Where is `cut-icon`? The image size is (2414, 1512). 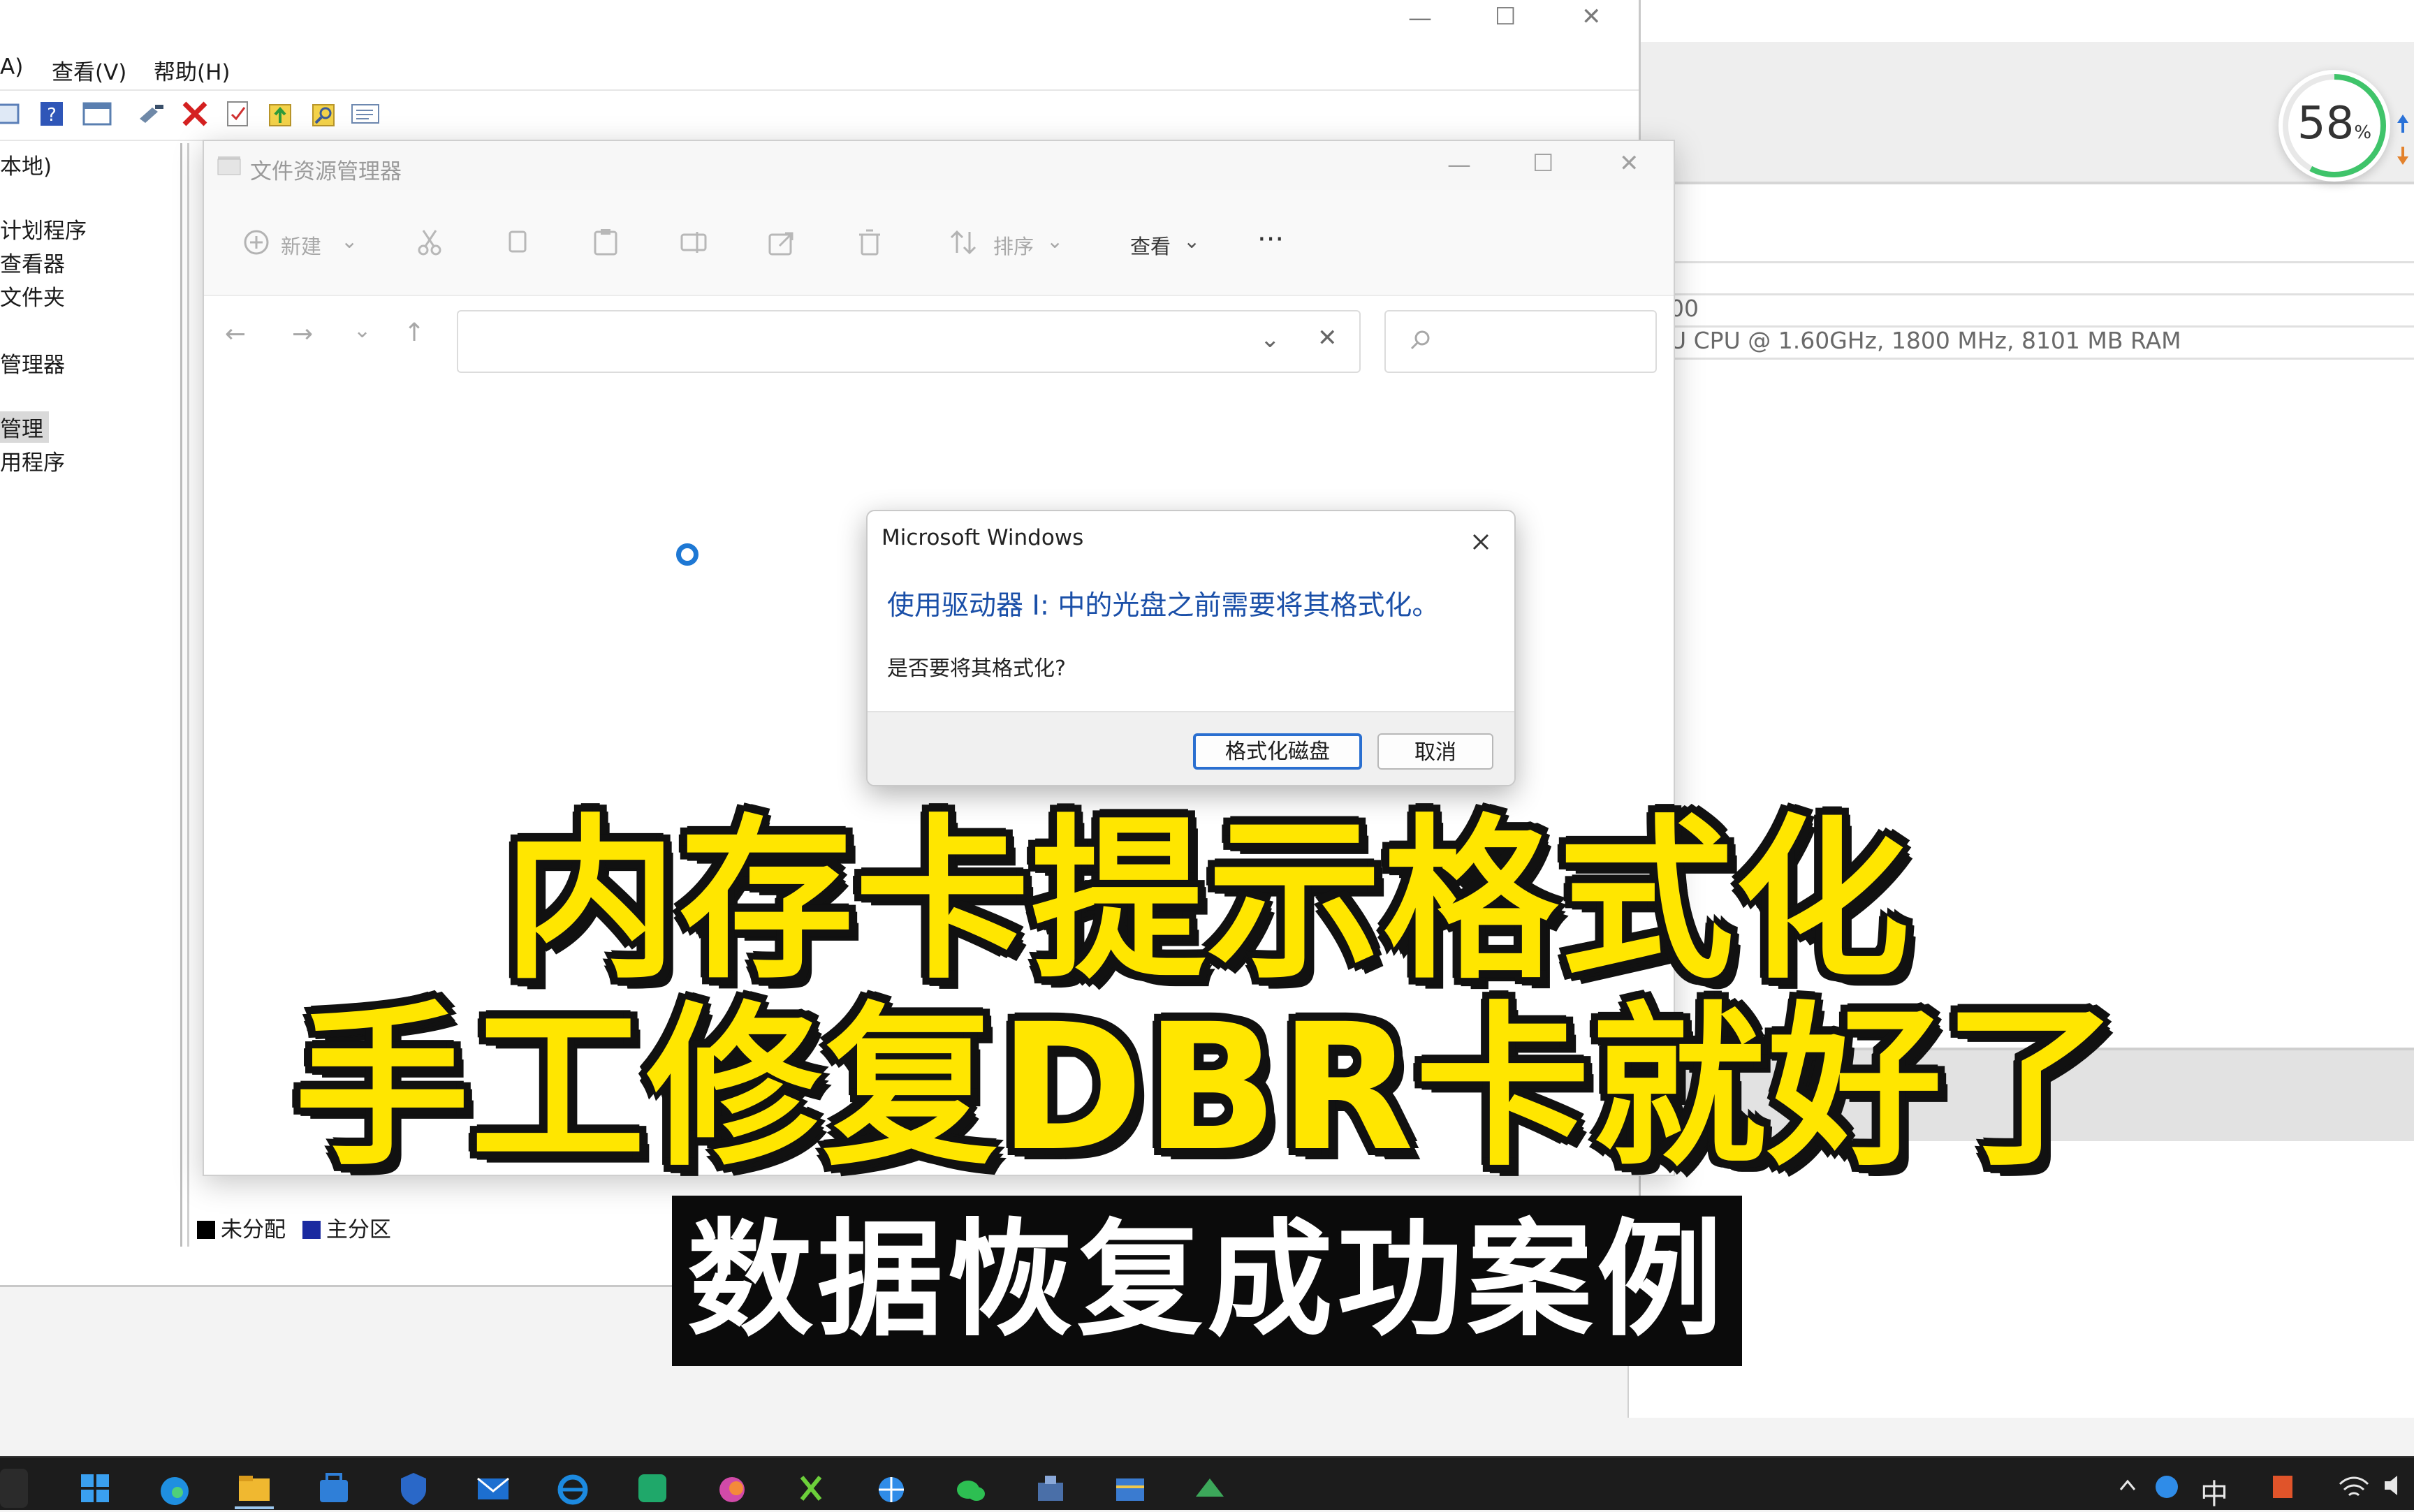 cut-icon is located at coordinates (430, 242).